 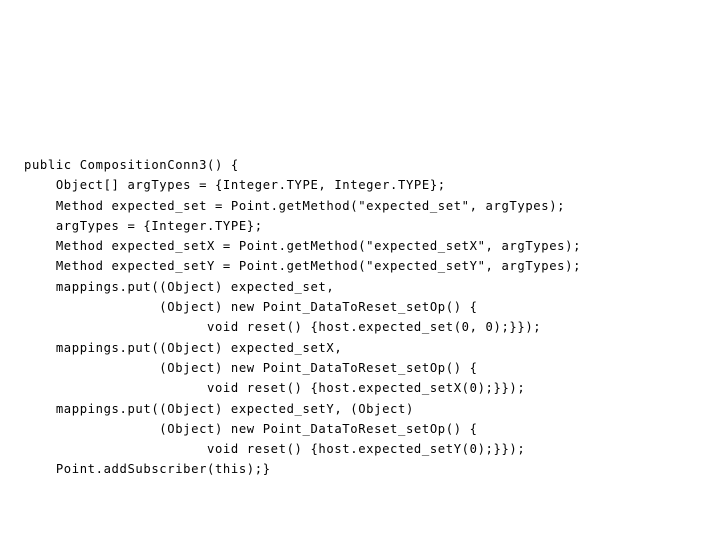 I want to click on code-line: mappings.put((Object) expected_set,, so click(x=179, y=286).